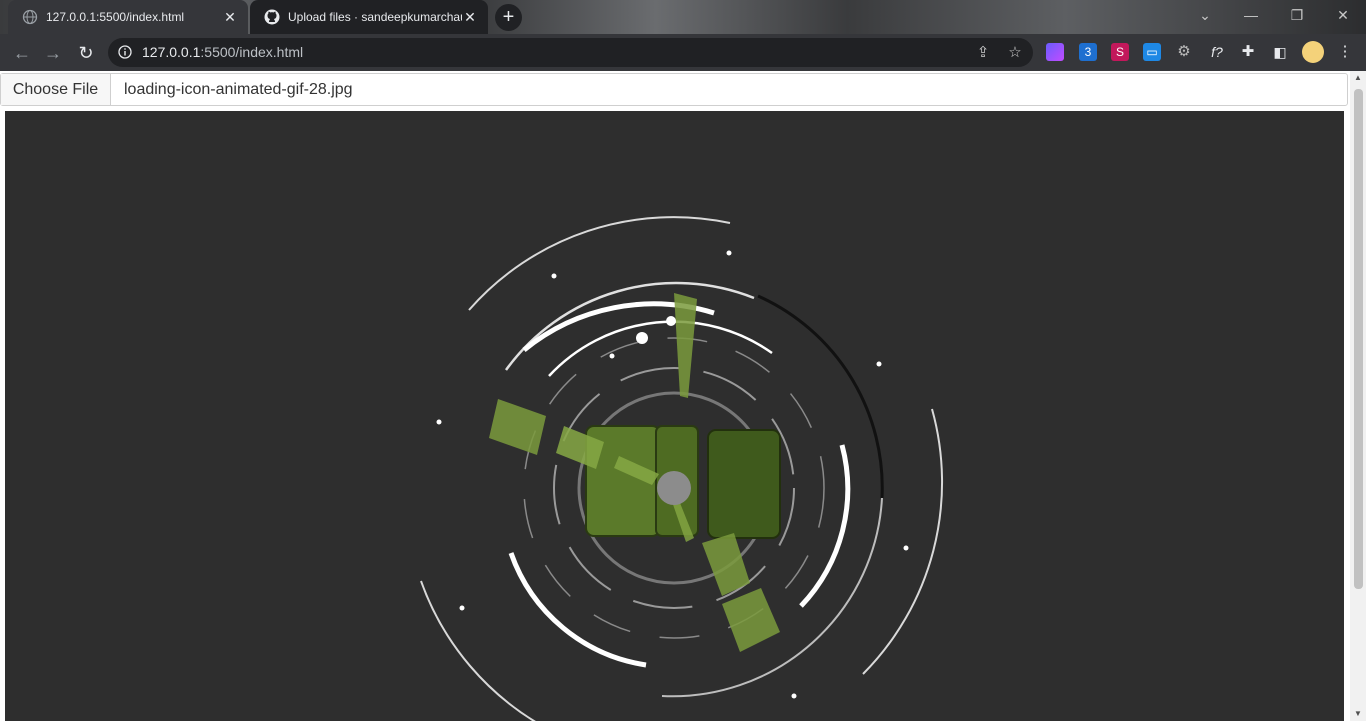 The image size is (1366, 721). Describe the element at coordinates (1313, 52) in the screenshot. I see `profile-avatar` at that location.